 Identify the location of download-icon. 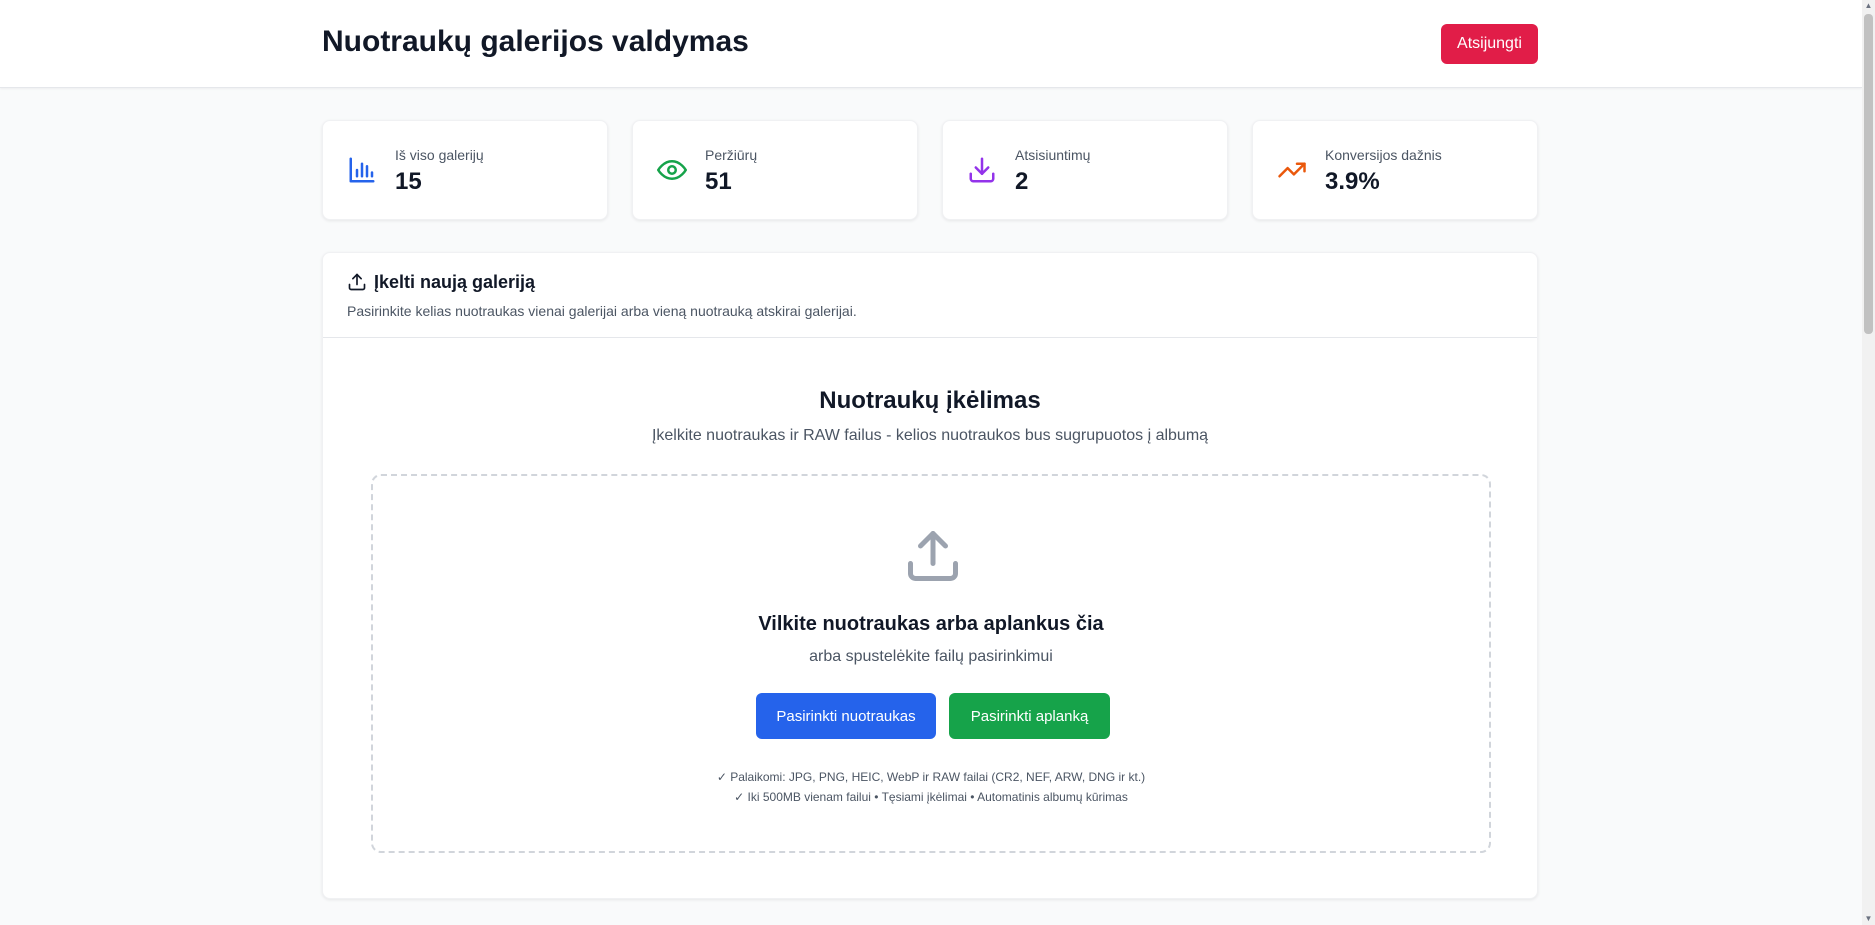
(982, 170).